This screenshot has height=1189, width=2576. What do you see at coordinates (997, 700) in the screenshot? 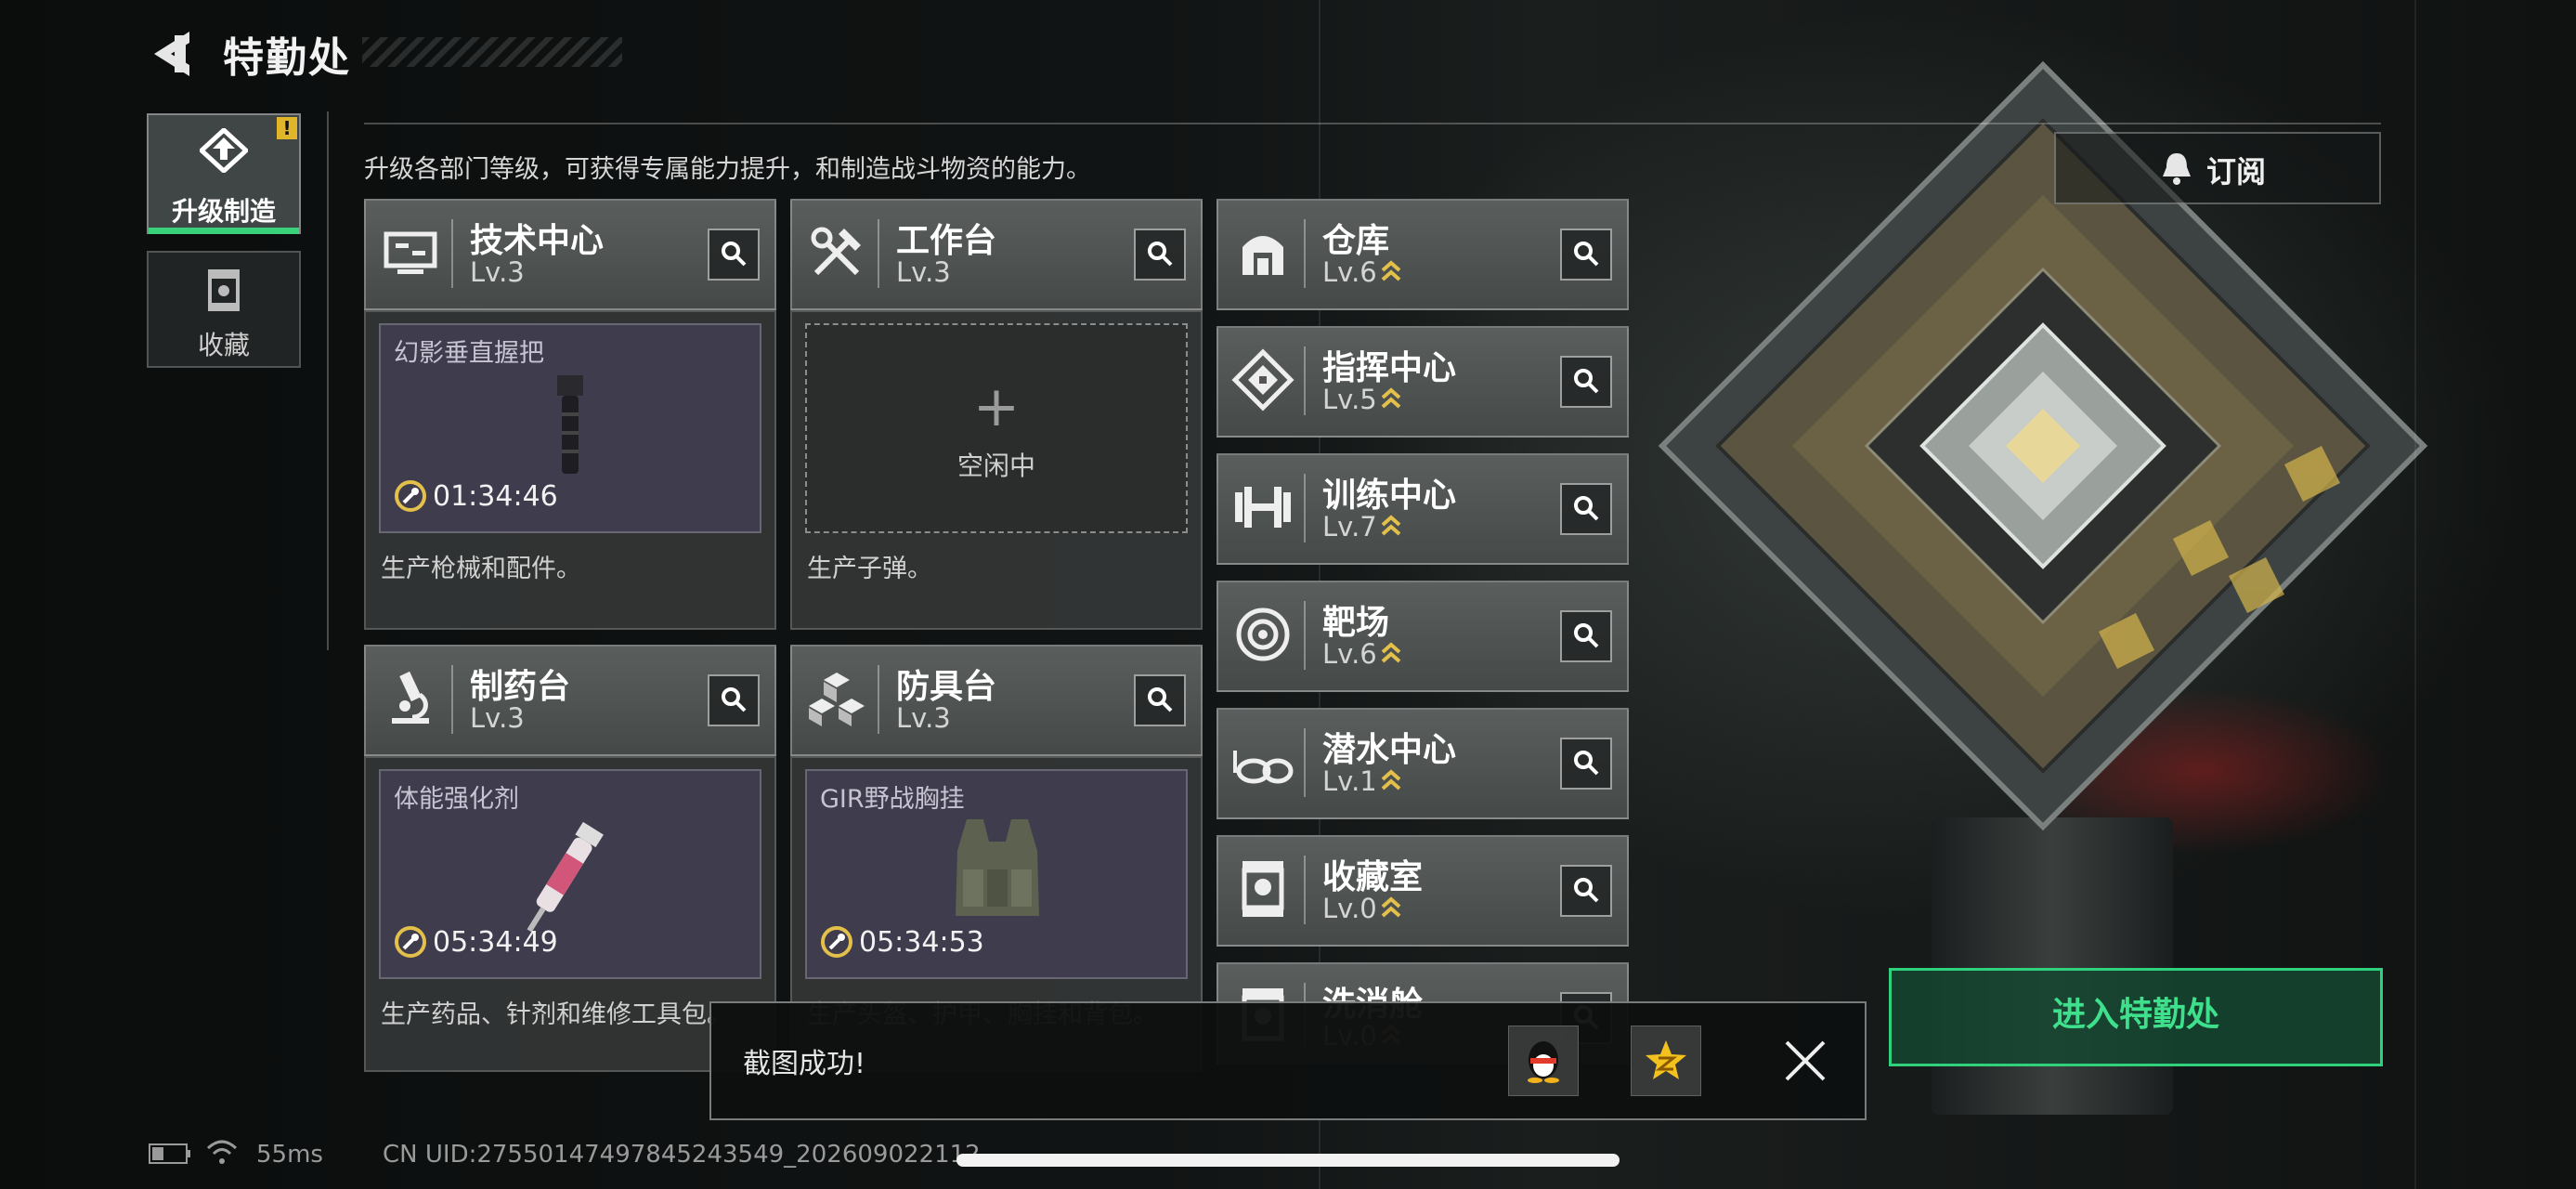
I see `workstation-armor: 防具台 Lv.3` at bounding box center [997, 700].